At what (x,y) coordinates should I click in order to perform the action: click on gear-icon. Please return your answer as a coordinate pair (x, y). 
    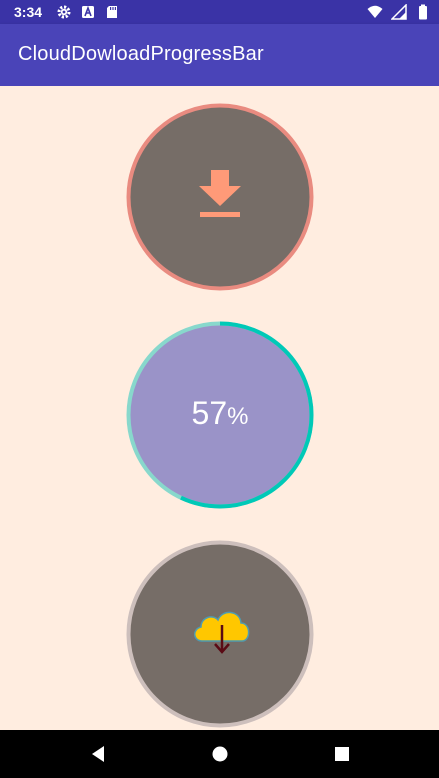
    Looking at the image, I should click on (64, 12).